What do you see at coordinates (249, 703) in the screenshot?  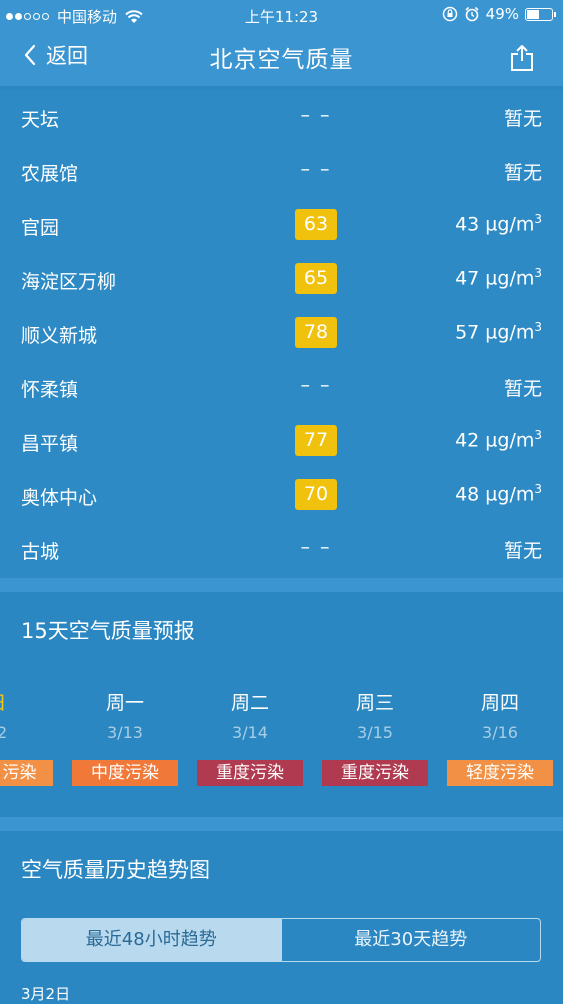 I see `forecast-weekday: 周二` at bounding box center [249, 703].